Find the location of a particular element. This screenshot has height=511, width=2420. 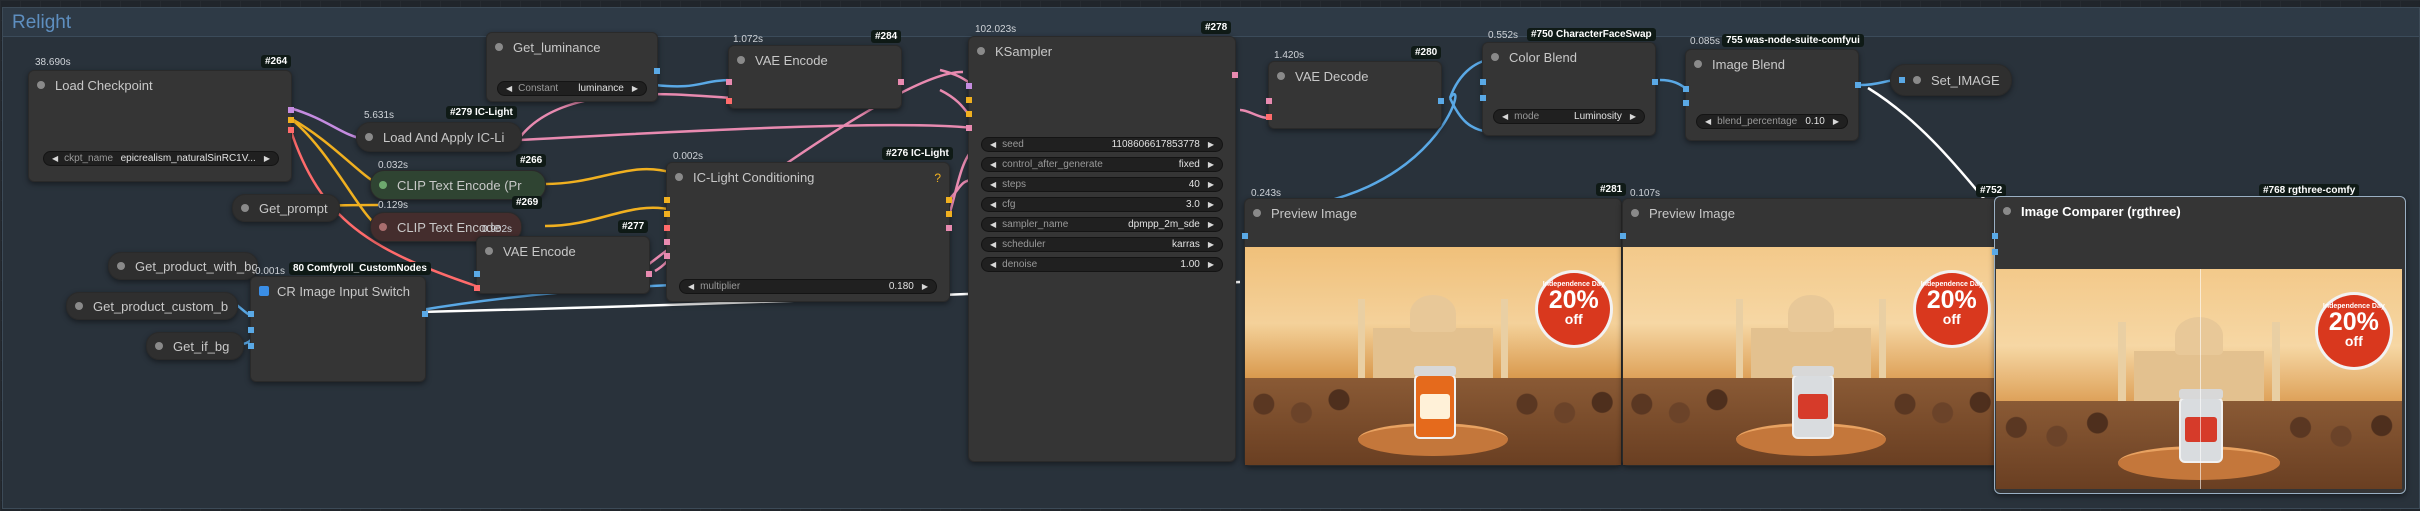

node-header: VAE Decode is located at coordinates (1355, 76).